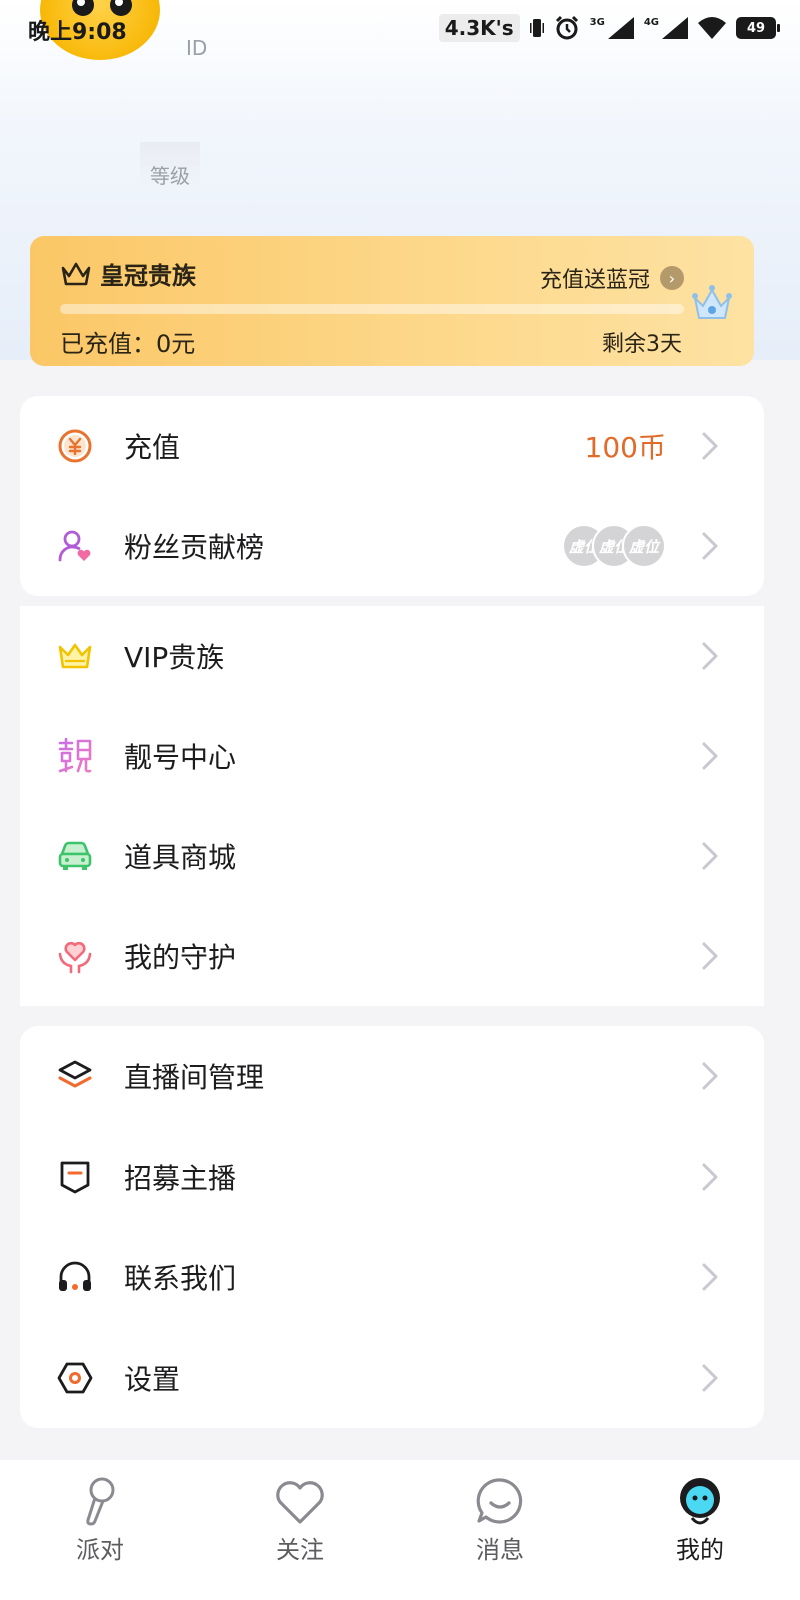 This screenshot has height=1600, width=800. I want to click on wifi-icon, so click(712, 28).